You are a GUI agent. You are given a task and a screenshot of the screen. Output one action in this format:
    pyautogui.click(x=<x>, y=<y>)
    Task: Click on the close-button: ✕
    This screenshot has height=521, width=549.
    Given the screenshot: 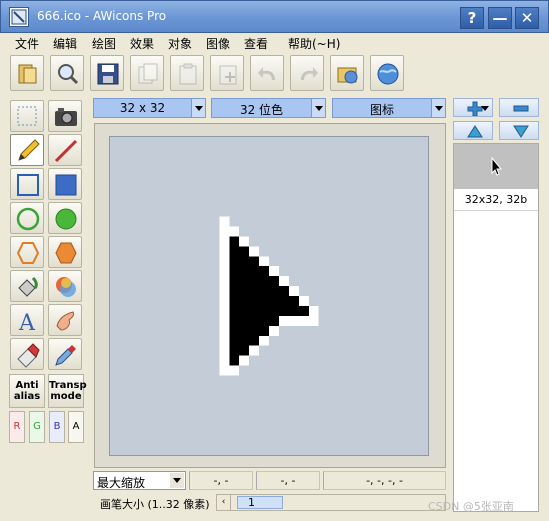 What is the action you would take?
    pyautogui.click(x=527, y=18)
    